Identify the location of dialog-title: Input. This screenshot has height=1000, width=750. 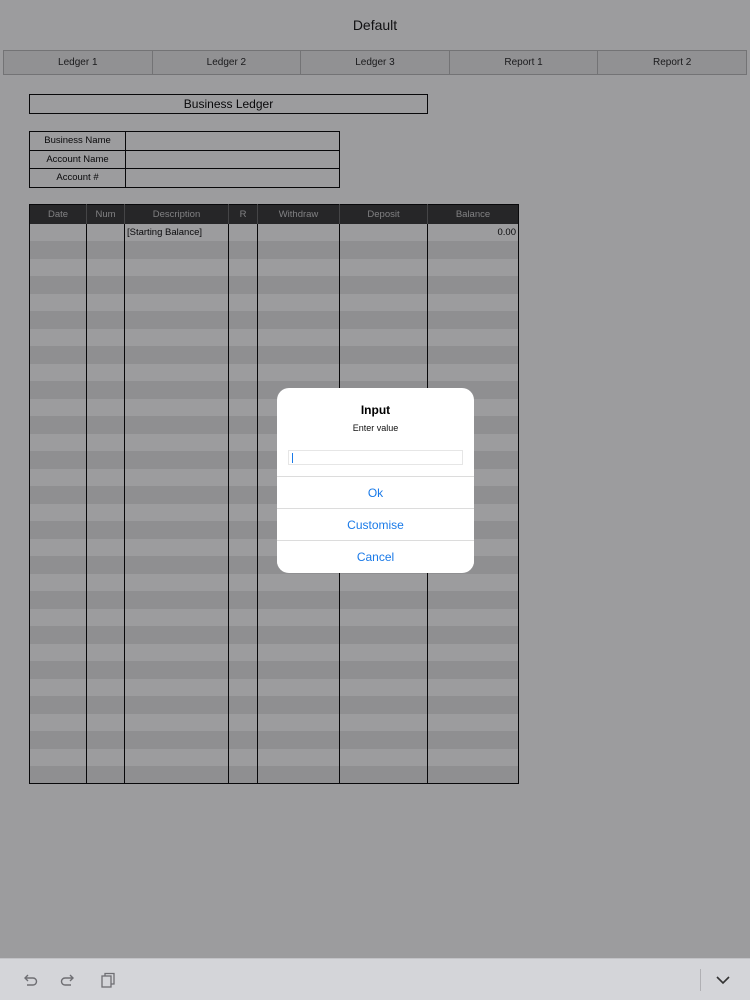
(375, 410).